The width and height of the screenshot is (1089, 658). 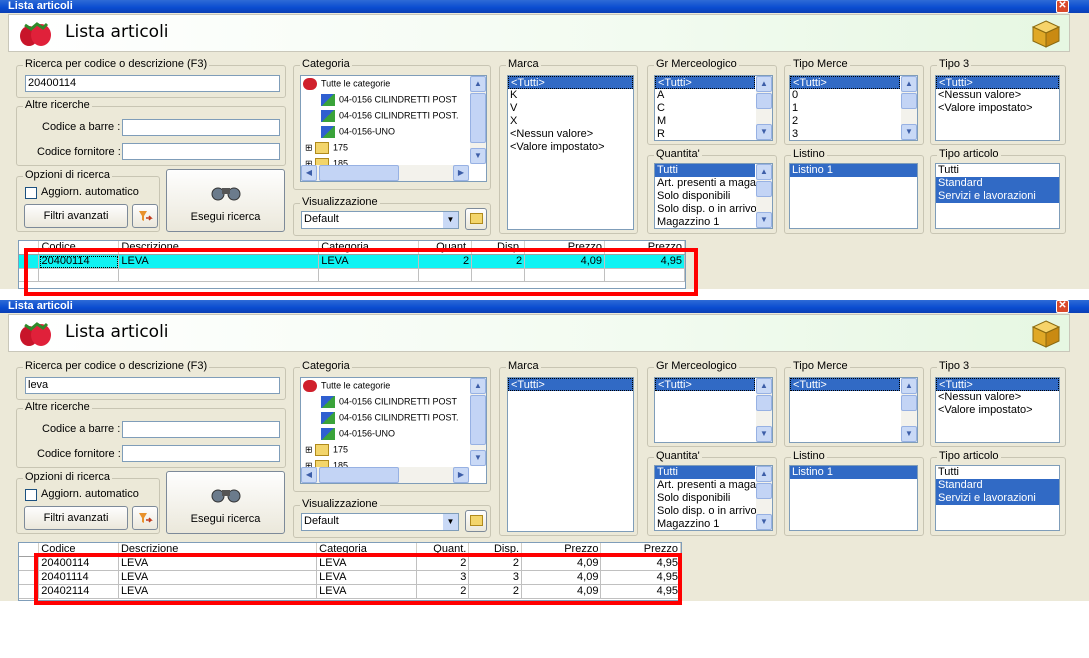 What do you see at coordinates (853, 95) in the screenshot?
I see `list-item: 0` at bounding box center [853, 95].